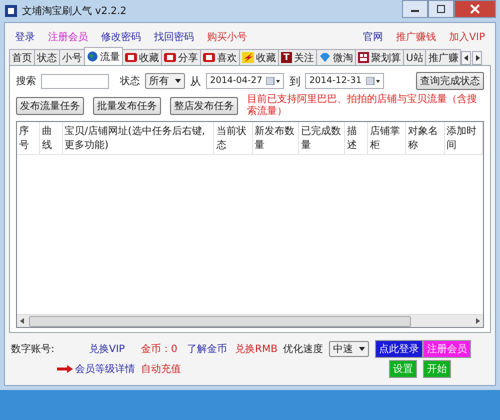 The image size is (500, 420). What do you see at coordinates (294, 81) in the screenshot?
I see `to-label: 到` at bounding box center [294, 81].